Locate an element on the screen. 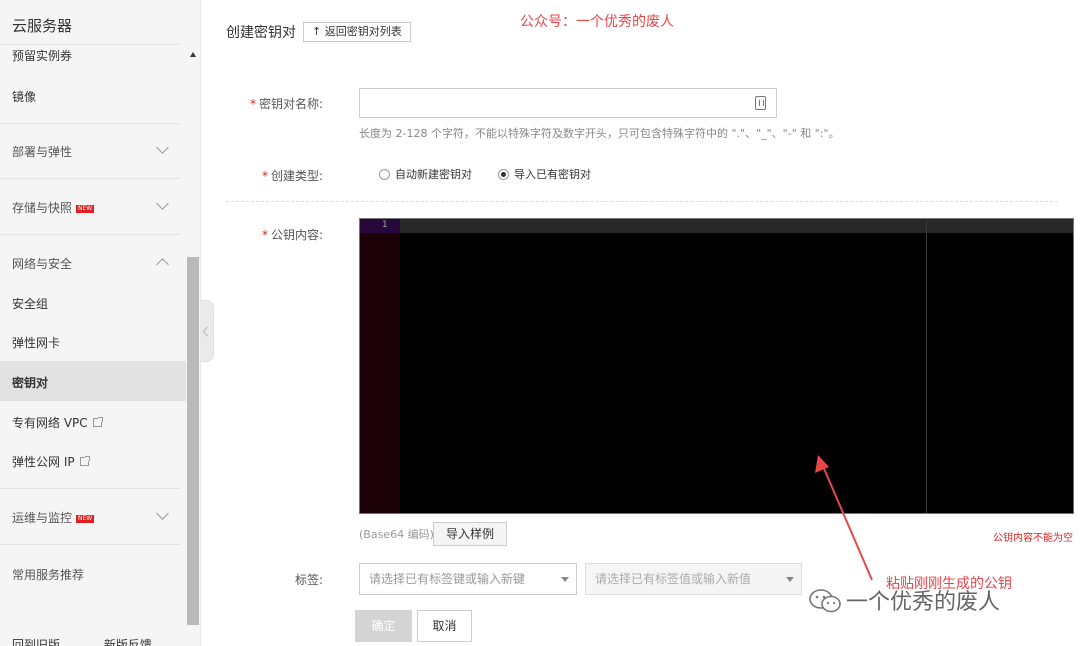 The height and width of the screenshot is (646, 1080). sidebar-section-label: 存储与快照 is located at coordinates (42, 208).